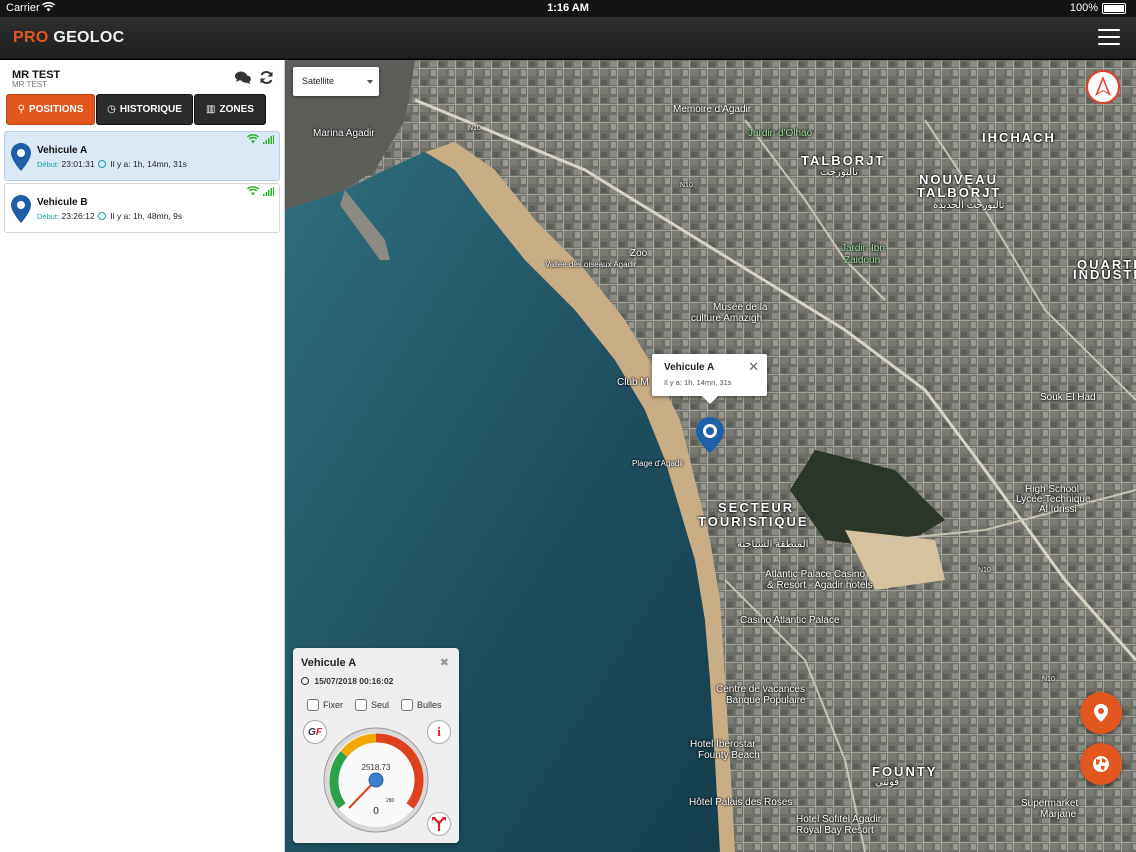 This screenshot has width=1136, height=852. I want to click on seul-label: Seul, so click(380, 705).